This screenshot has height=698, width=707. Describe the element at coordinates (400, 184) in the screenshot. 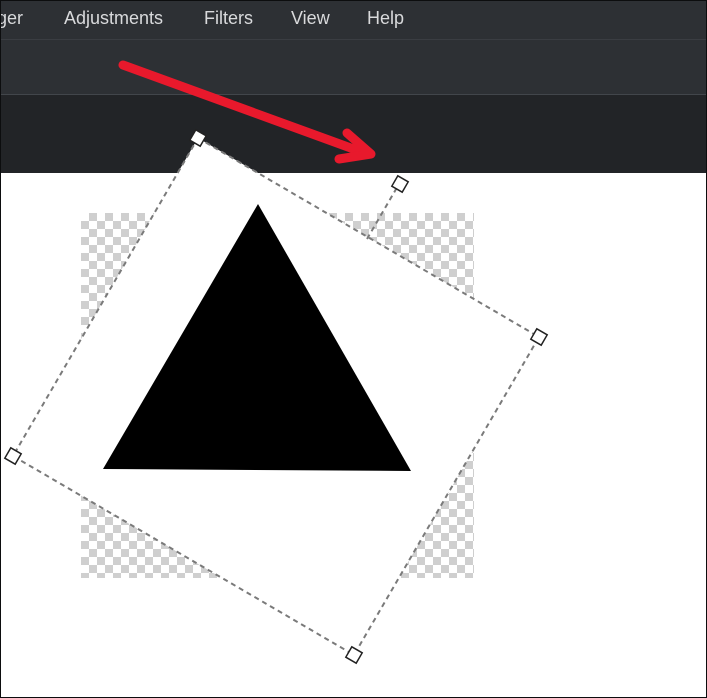

I see `rotate-handle` at that location.